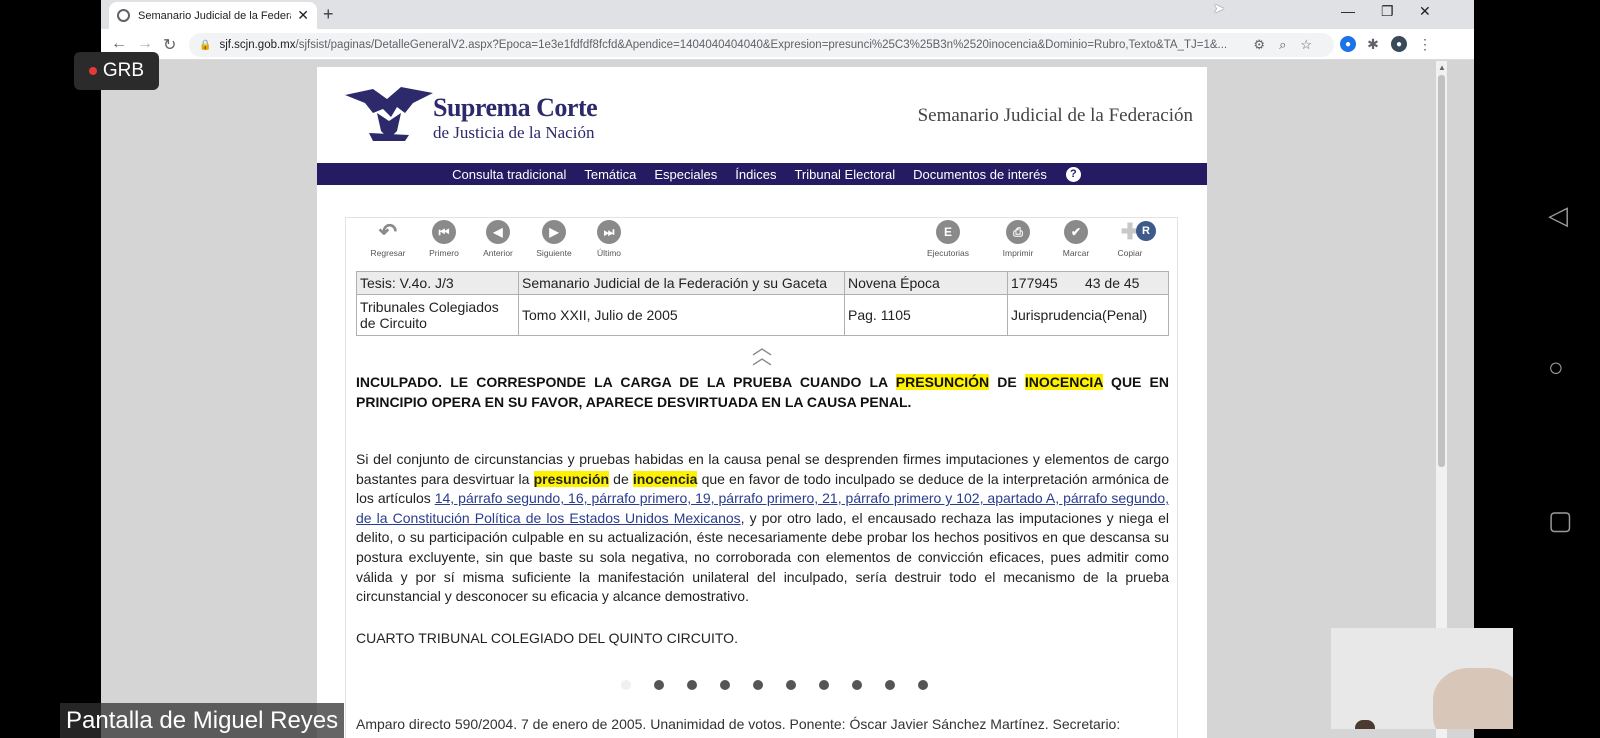 Image resolution: width=1600 pixels, height=738 pixels. I want to click on help-icon: ?, so click(1073, 174).